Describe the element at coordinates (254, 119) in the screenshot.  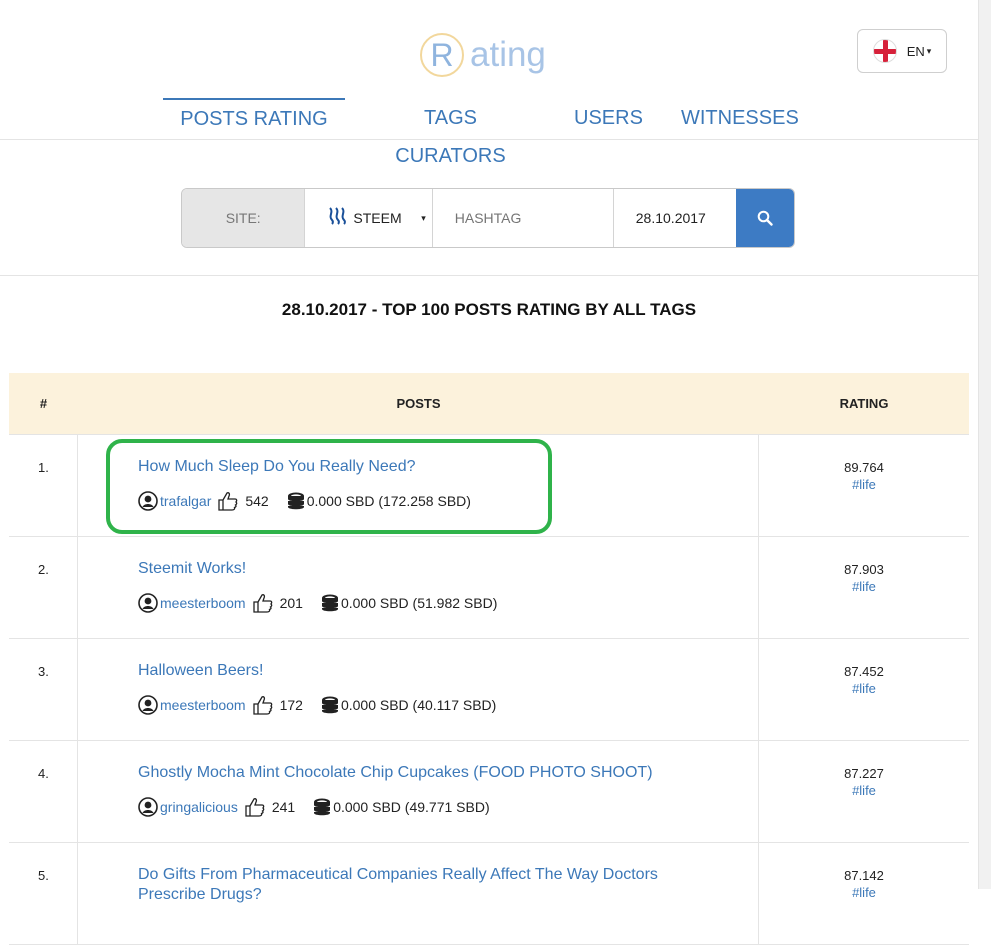
I see `tab-posts-rating: POSTS RATING` at that location.